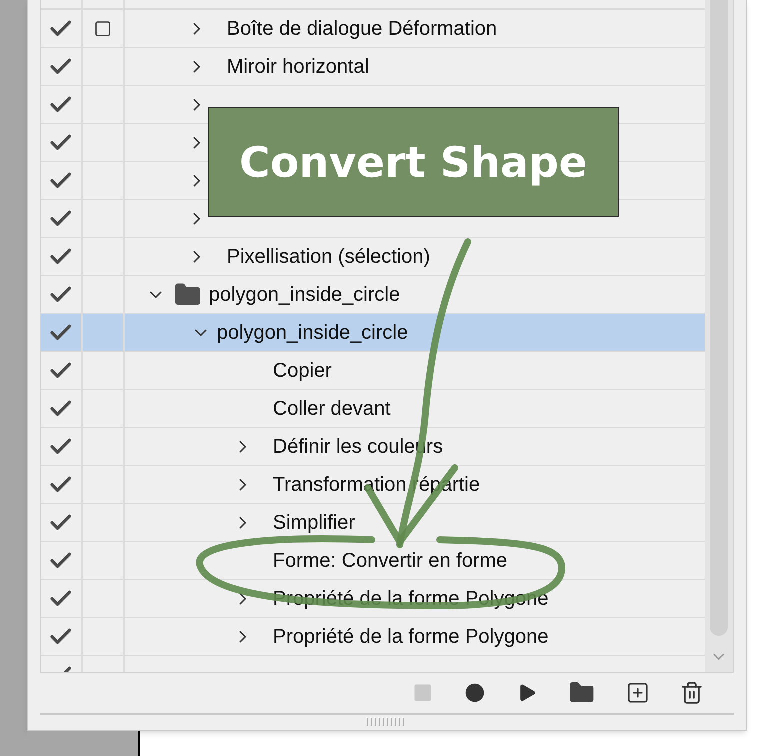 The image size is (777, 756). Describe the element at coordinates (328, 257) in the screenshot. I see `command-label: Pixellisation (sélection)` at that location.